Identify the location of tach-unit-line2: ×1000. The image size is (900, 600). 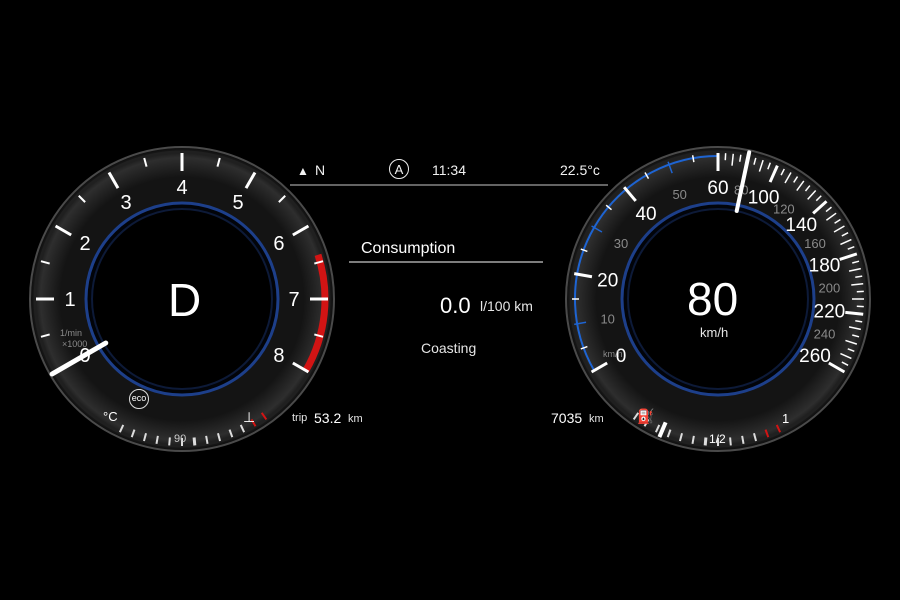
(75, 344).